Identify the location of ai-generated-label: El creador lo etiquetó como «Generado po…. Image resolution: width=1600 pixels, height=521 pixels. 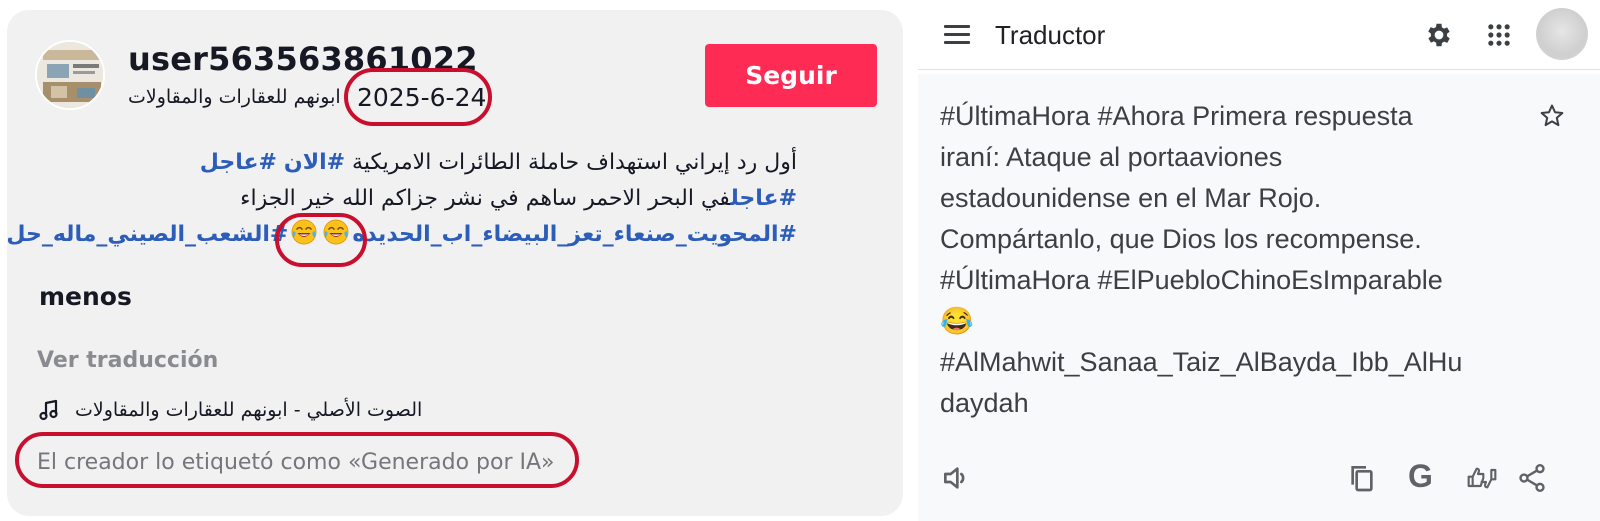
(296, 462).